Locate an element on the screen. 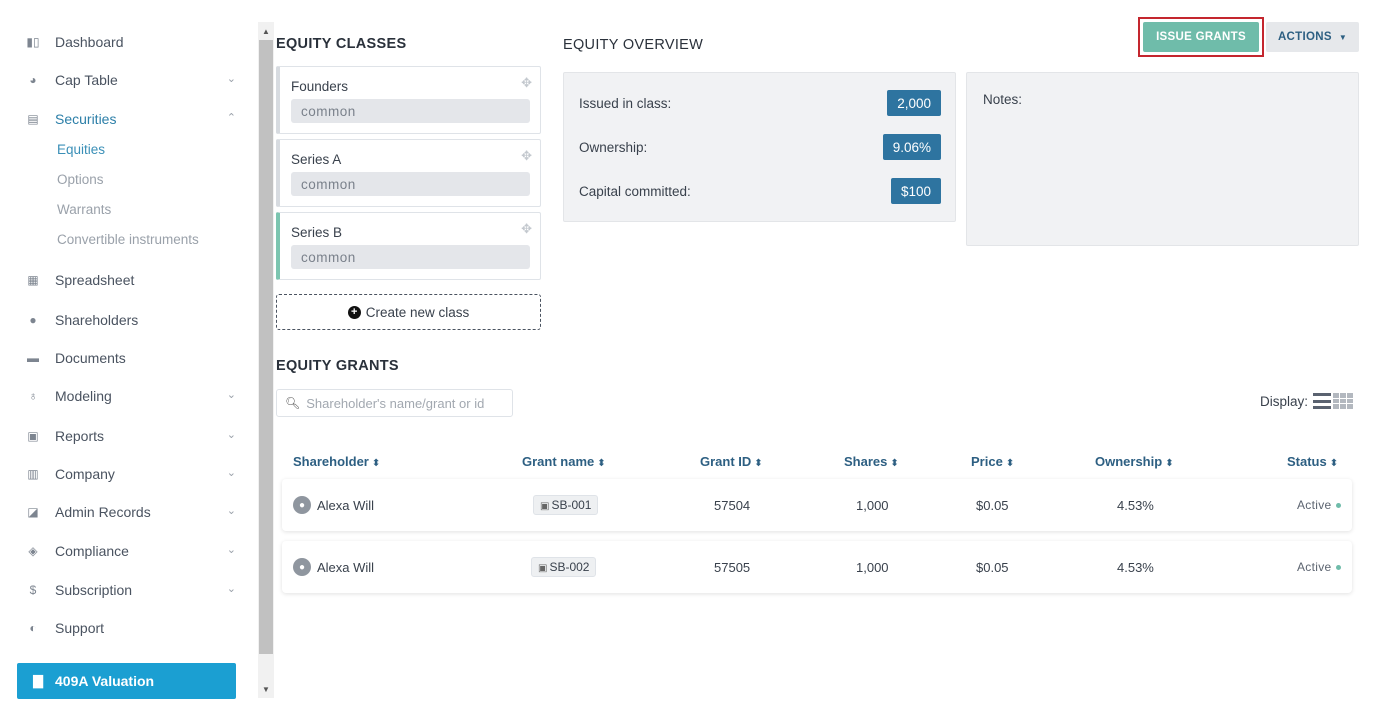 The width and height of the screenshot is (1381, 708). equity-classes-title: EQUITY CLASSES is located at coordinates (341, 44).